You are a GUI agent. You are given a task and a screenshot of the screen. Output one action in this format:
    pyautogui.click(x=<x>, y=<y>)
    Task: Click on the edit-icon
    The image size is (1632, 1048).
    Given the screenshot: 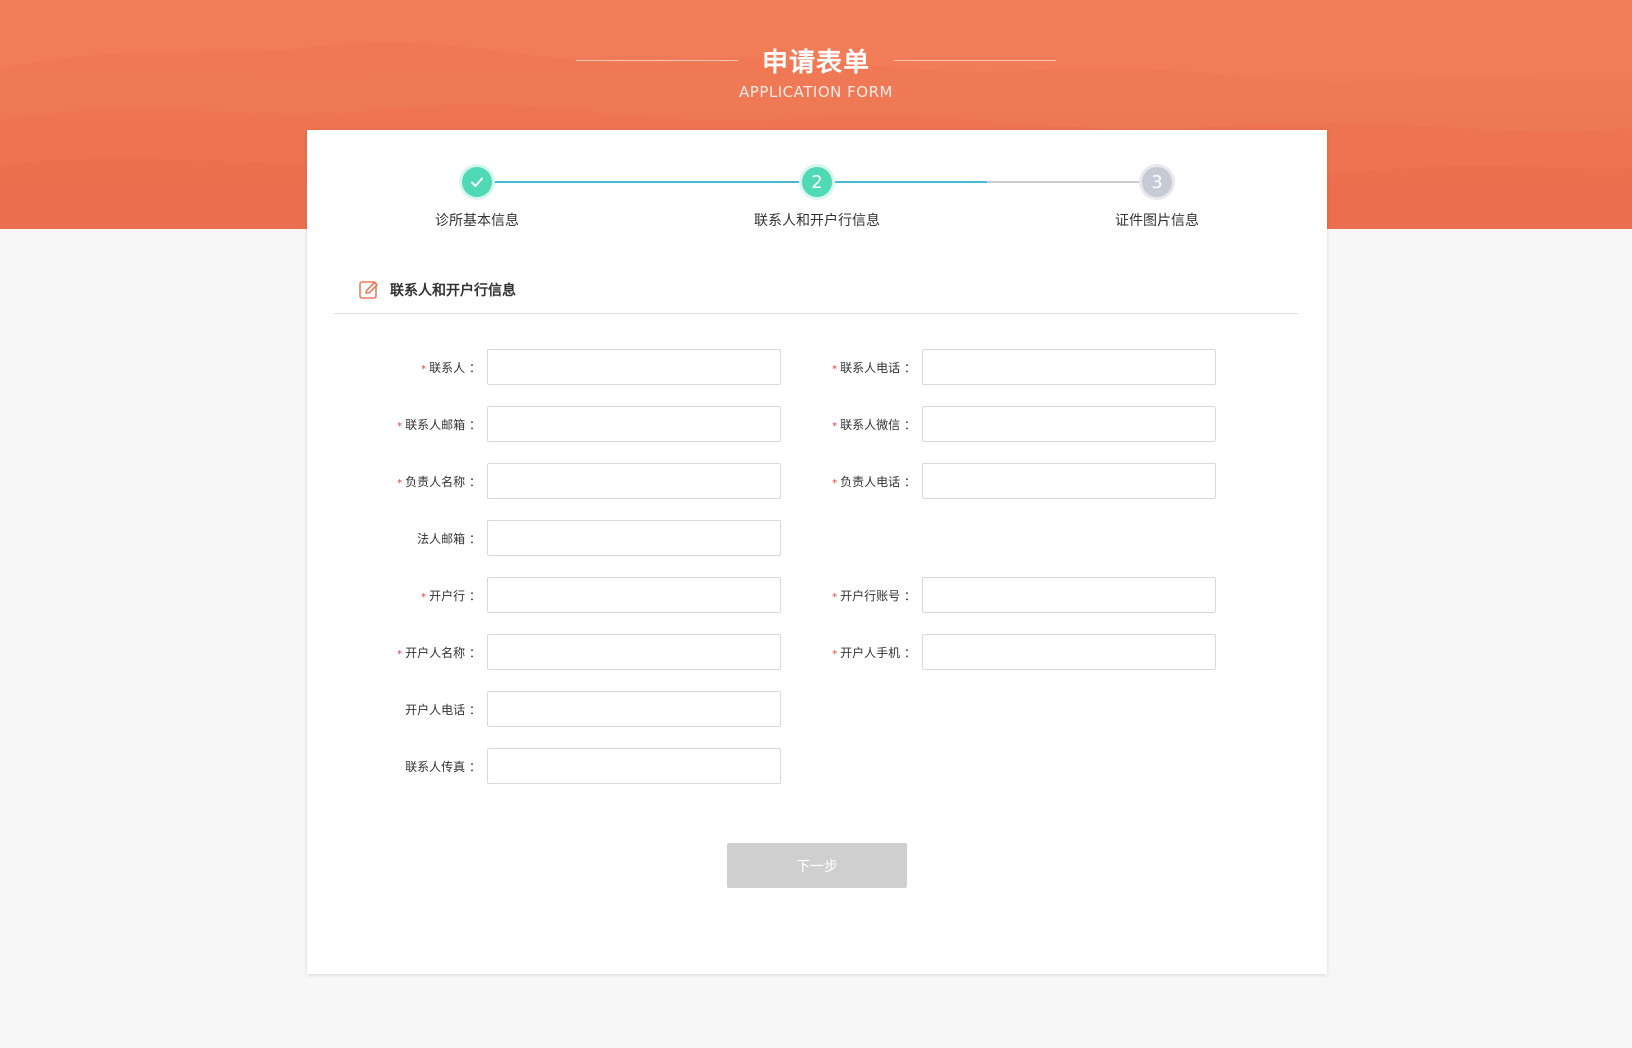 What is the action you would take?
    pyautogui.click(x=368, y=290)
    